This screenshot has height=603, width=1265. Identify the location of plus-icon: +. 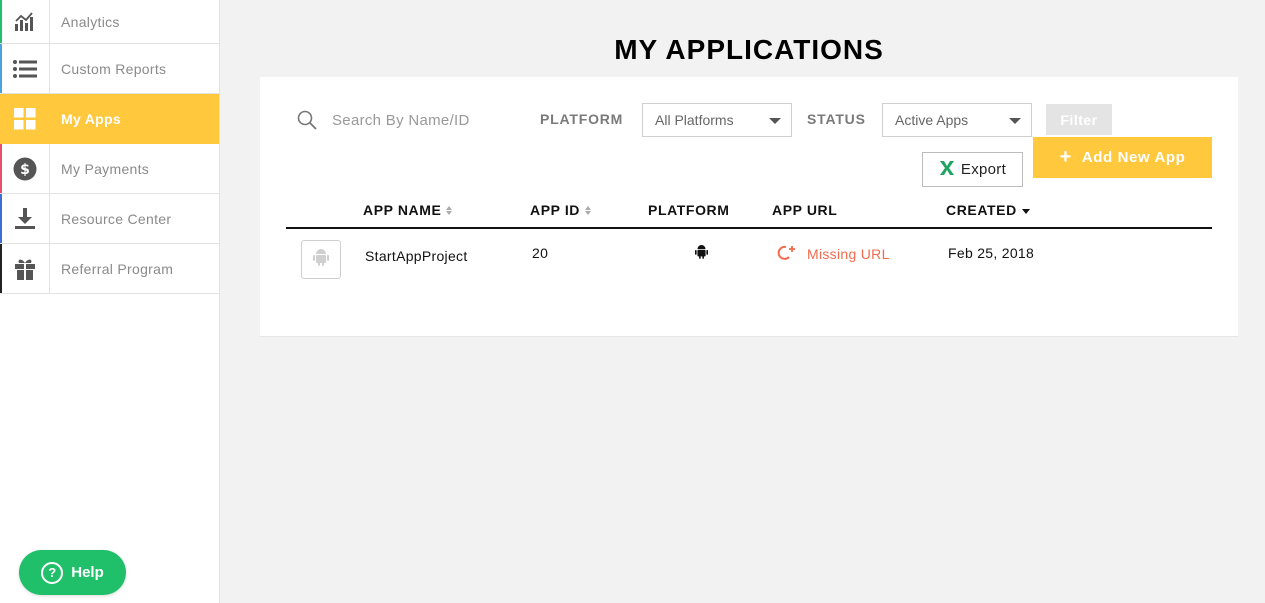
(1065, 156).